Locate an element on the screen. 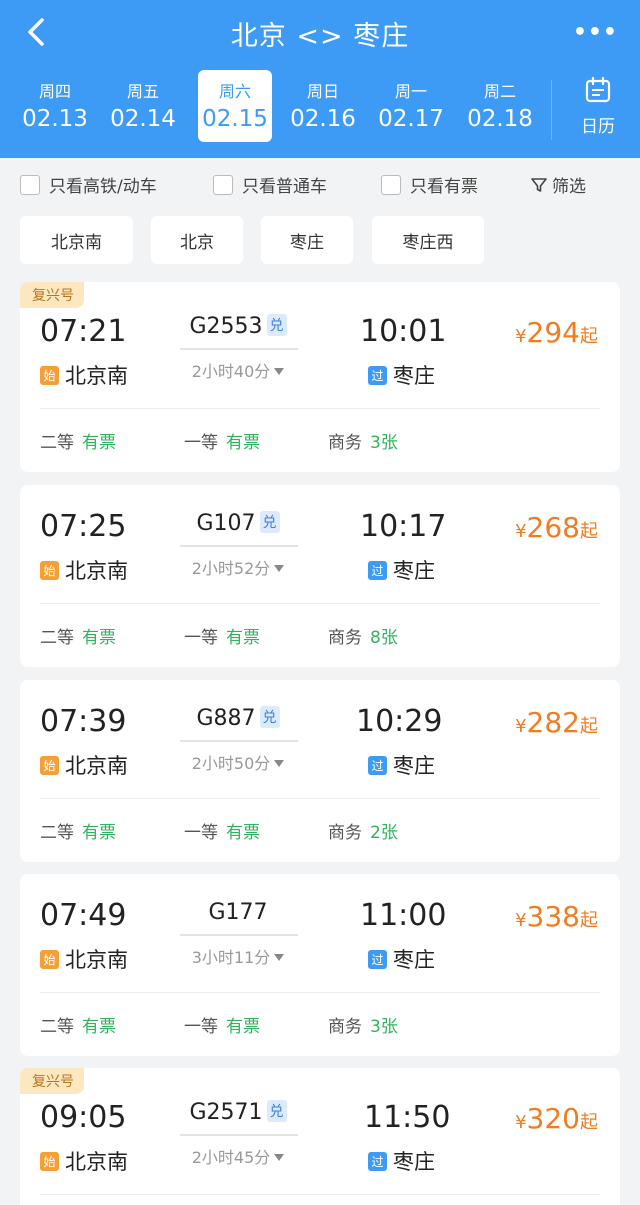  date-weekday: 周日 is located at coordinates (322, 91).